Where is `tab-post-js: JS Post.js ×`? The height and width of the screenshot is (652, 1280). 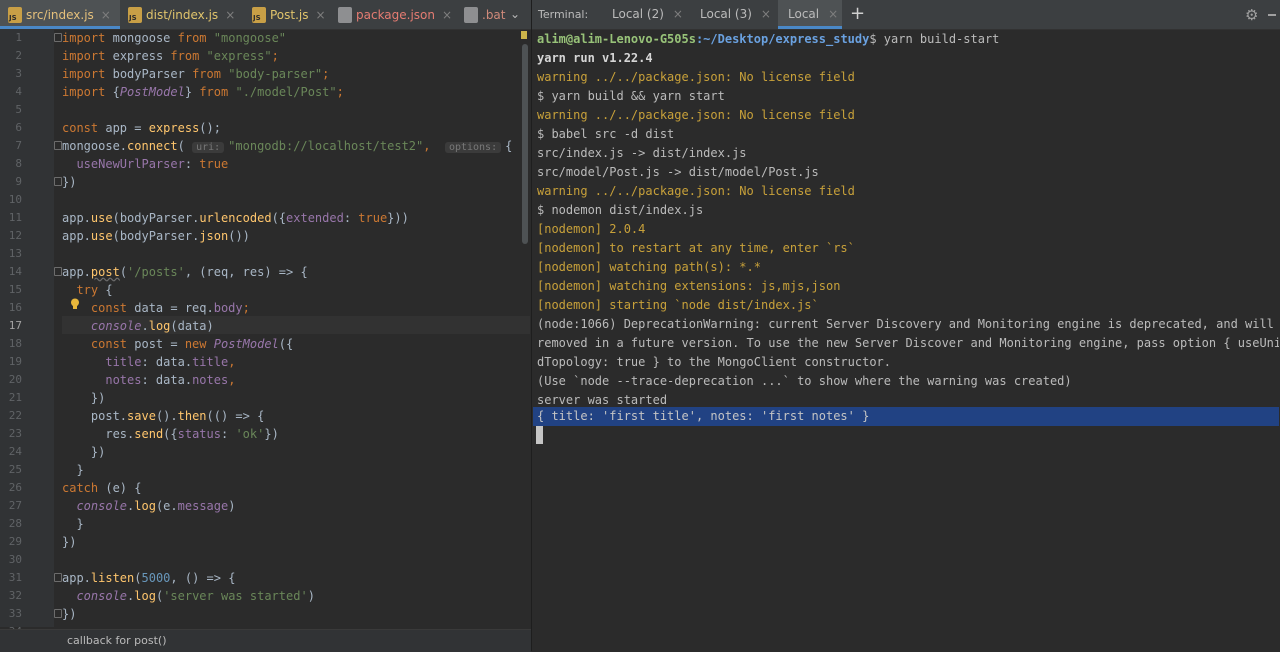 tab-post-js: JS Post.js × is located at coordinates (287, 14).